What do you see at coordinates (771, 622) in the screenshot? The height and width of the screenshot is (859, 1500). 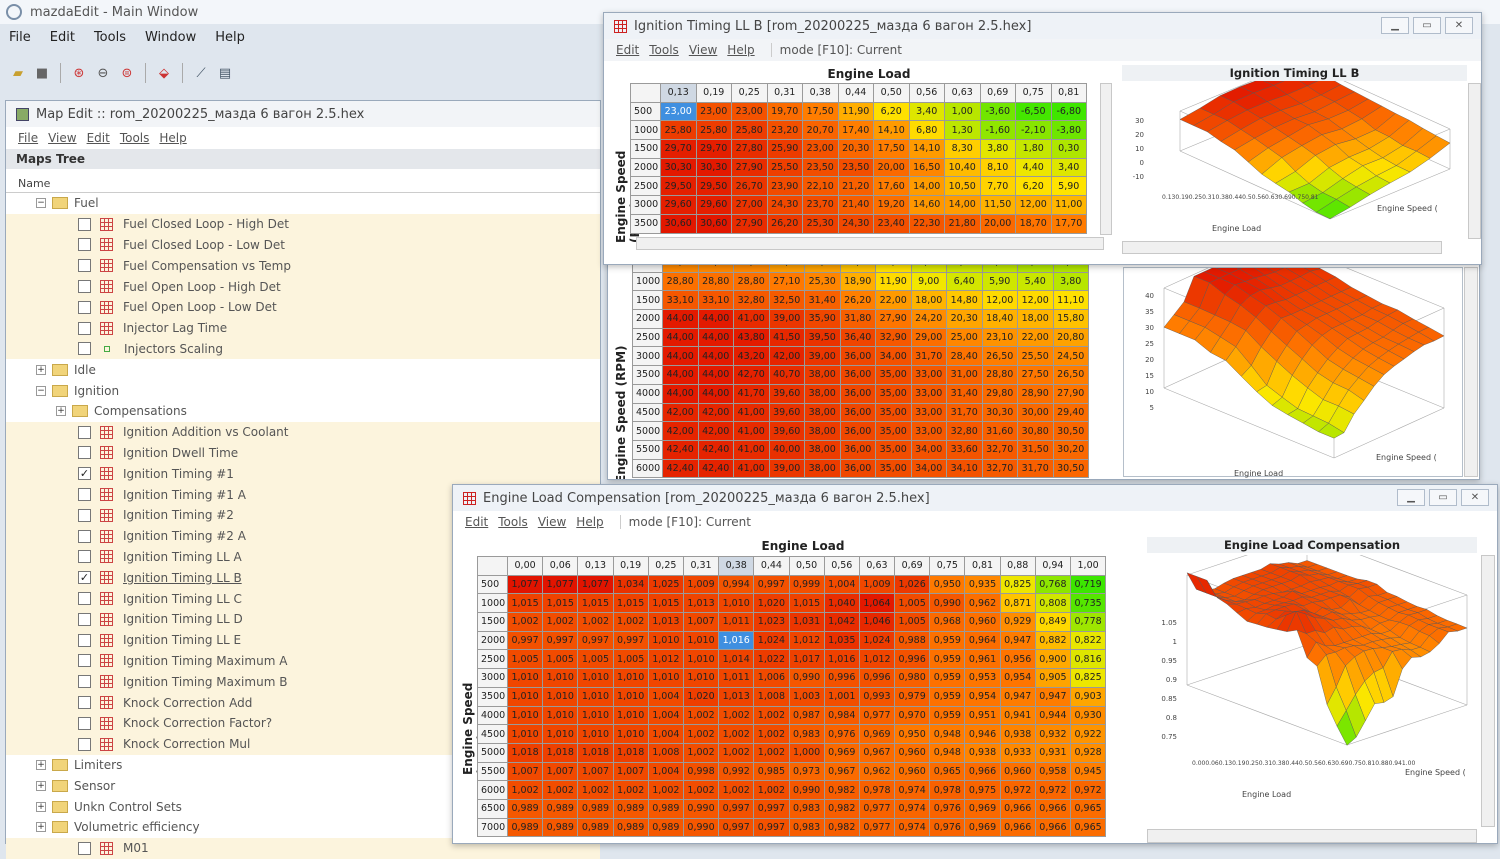 I see `map-cell: 1,023` at bounding box center [771, 622].